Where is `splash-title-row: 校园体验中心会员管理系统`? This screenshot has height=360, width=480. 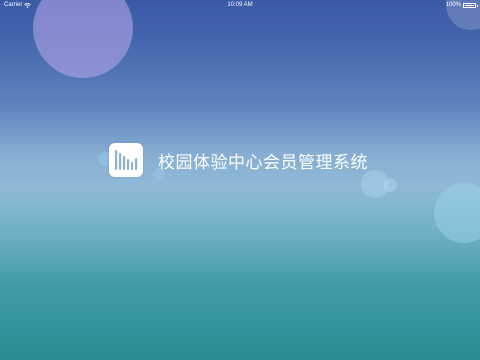
splash-title-row: 校园体验中心会员管理系统 is located at coordinates (238, 160).